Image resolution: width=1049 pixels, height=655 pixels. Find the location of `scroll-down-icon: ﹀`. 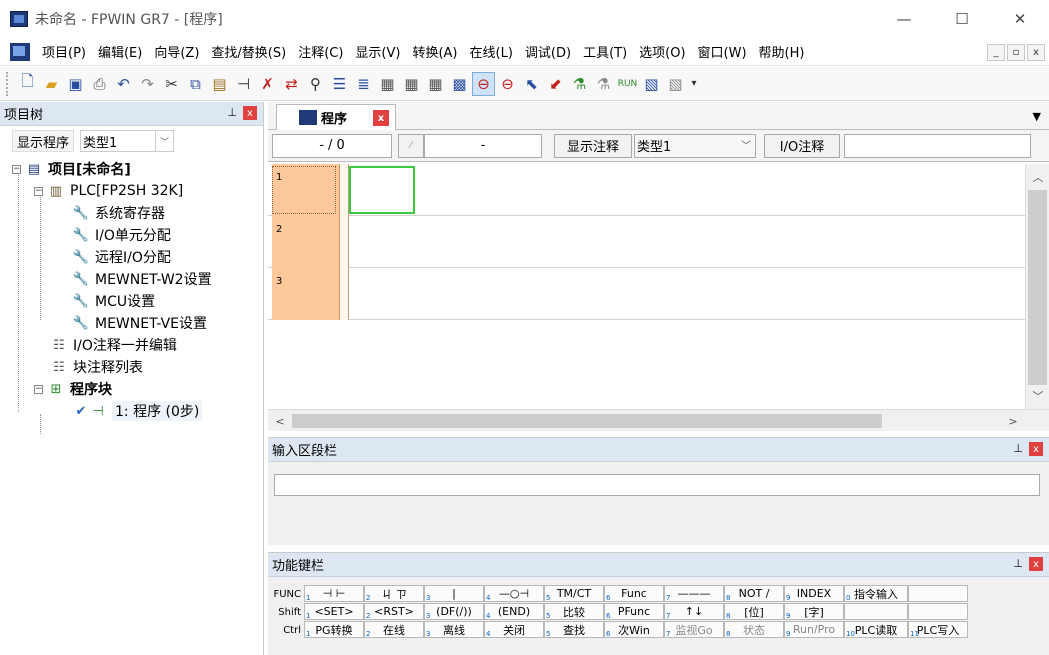

scroll-down-icon: ﹀ is located at coordinates (1037, 396).